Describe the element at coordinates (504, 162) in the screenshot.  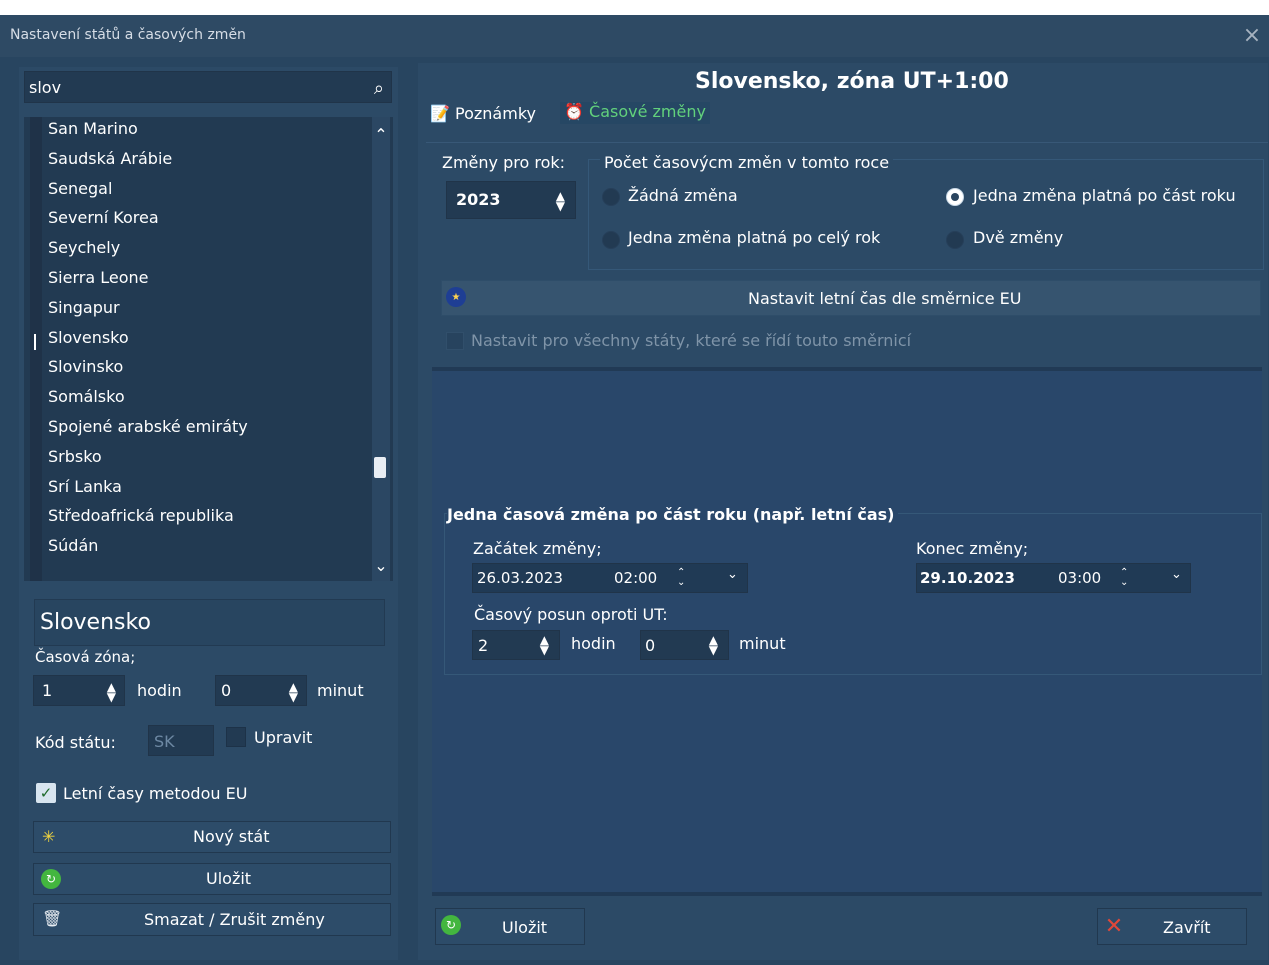
I see `year-label: Změny pro rok:` at that location.